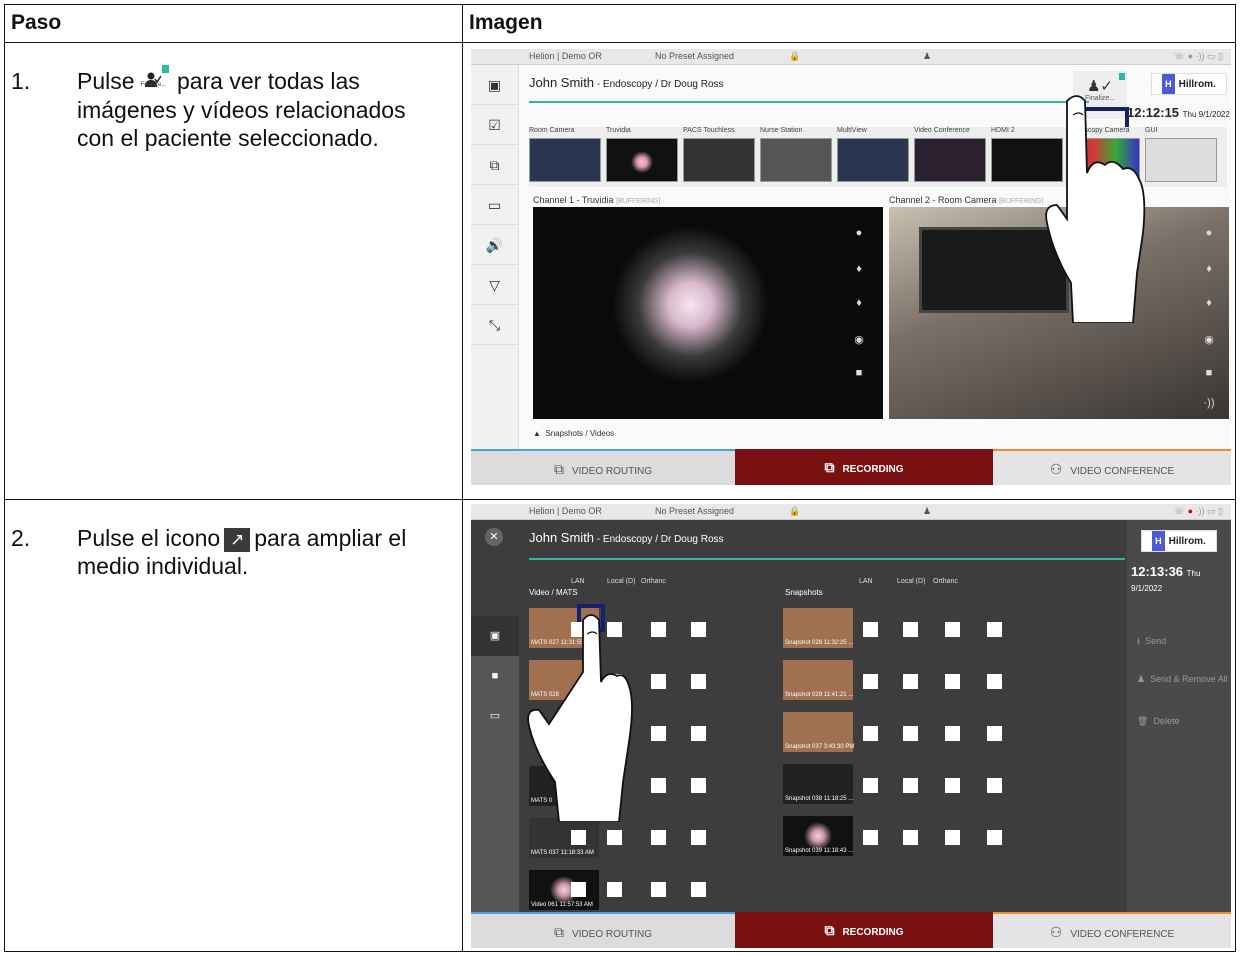  Describe the element at coordinates (873, 932) in the screenshot. I see `tab-label: RECORDING` at that location.